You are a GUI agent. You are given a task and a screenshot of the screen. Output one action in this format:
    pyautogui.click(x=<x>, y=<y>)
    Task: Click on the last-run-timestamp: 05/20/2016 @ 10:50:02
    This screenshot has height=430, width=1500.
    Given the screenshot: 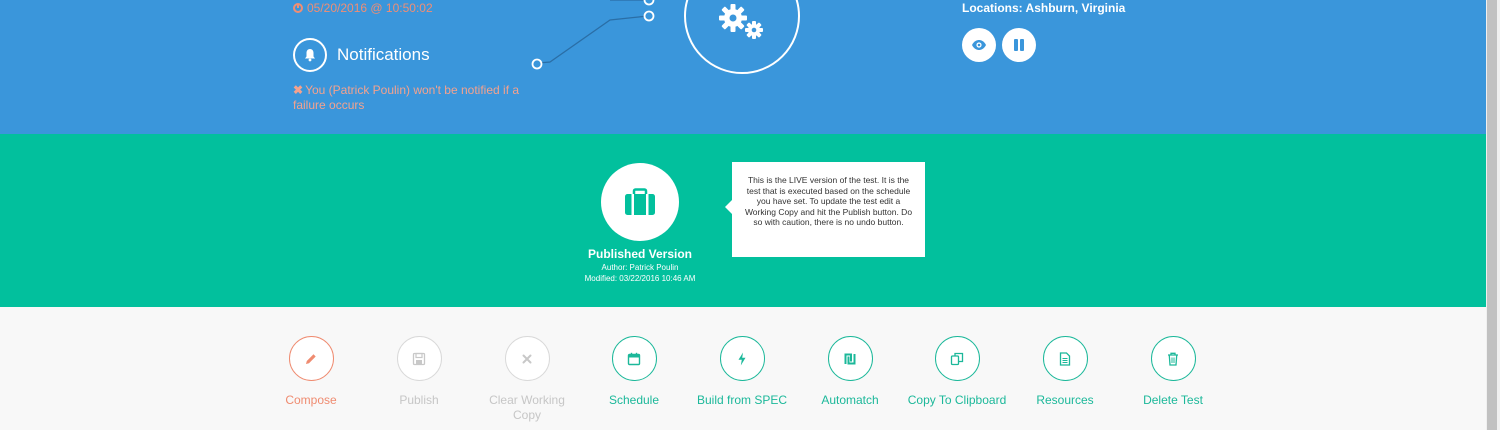 What is the action you would take?
    pyautogui.click(x=363, y=8)
    